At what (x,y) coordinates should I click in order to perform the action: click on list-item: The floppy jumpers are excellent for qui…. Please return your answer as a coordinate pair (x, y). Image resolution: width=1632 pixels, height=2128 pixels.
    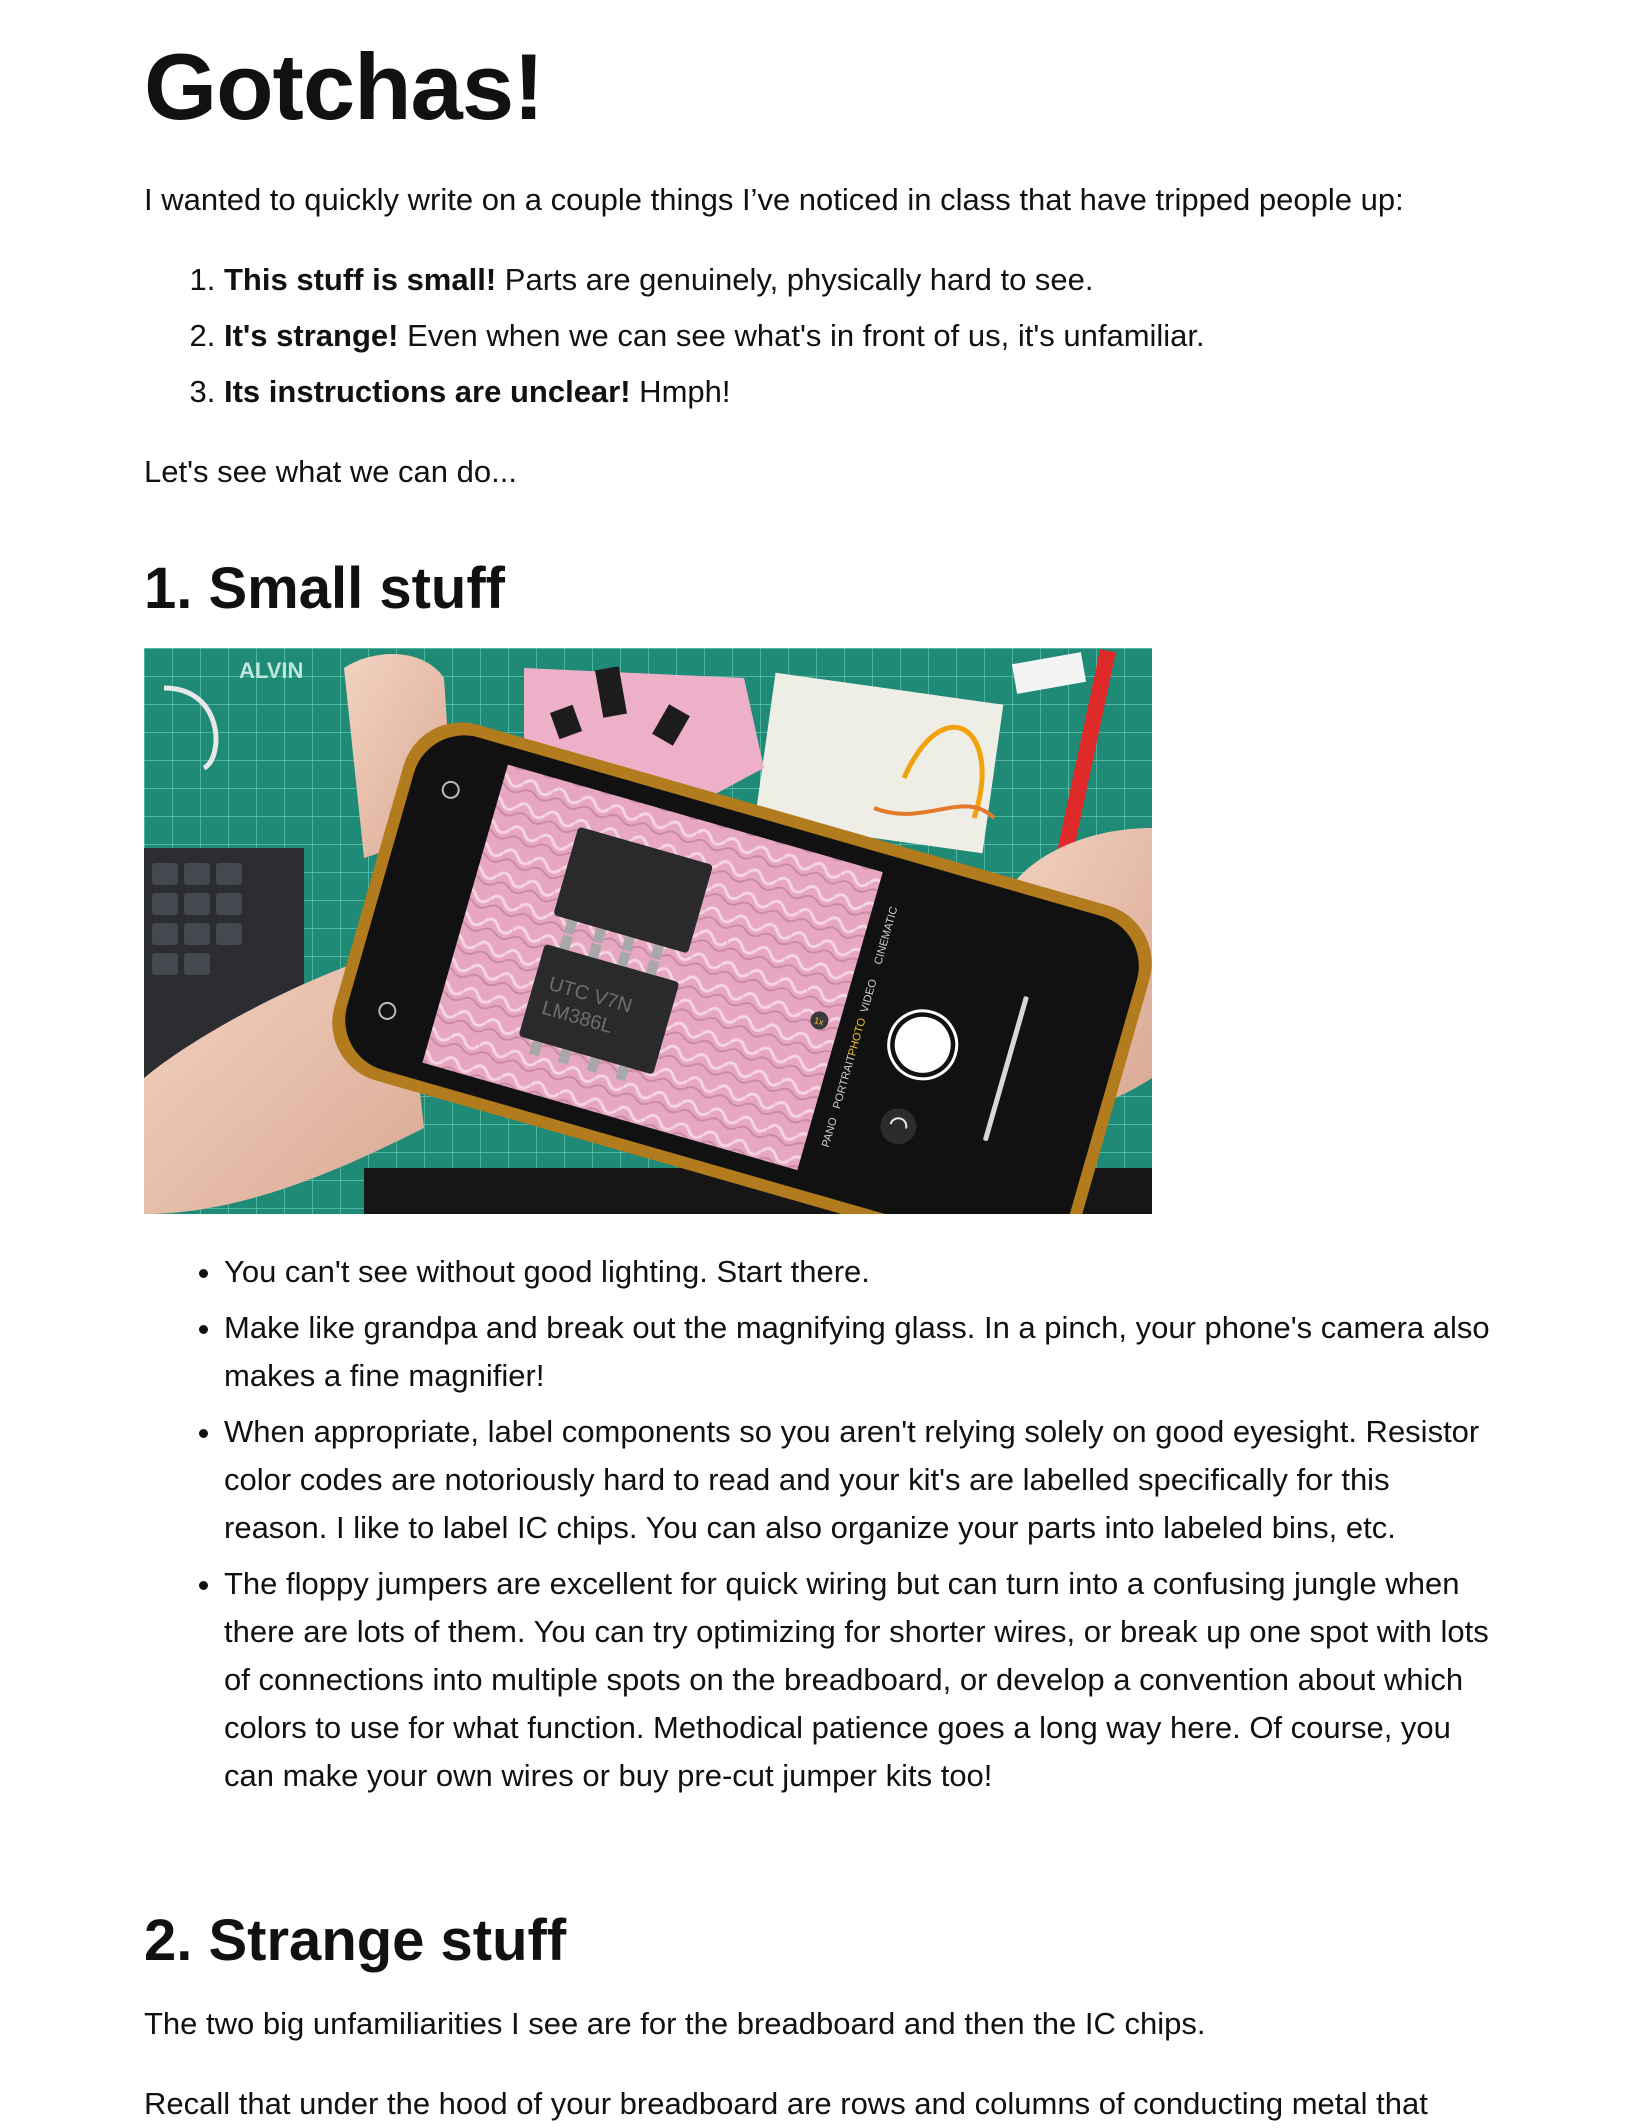
    Looking at the image, I should click on (859, 1680).